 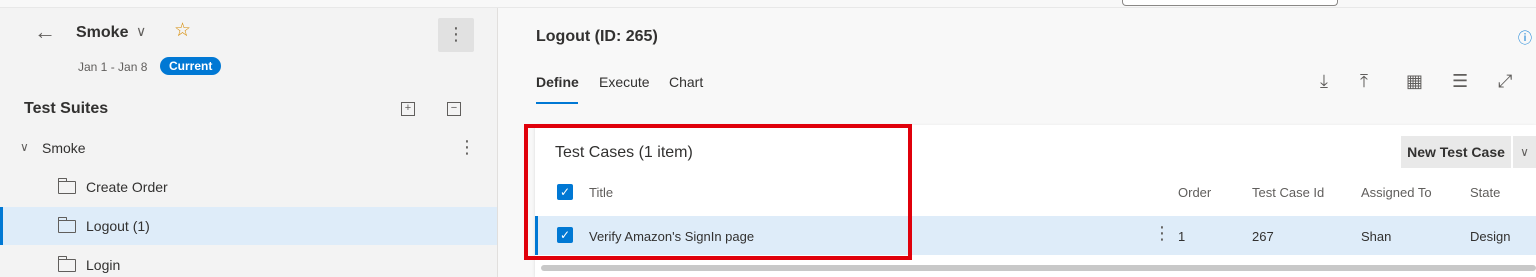 I want to click on export-download-icon: ⤓, so click(x=1324, y=81).